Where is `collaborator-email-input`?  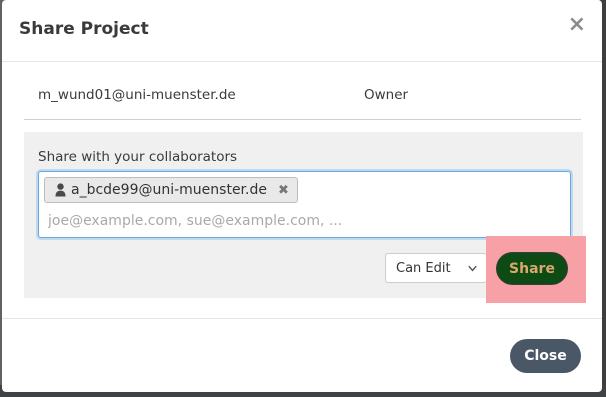 collaborator-email-input is located at coordinates (303, 221).